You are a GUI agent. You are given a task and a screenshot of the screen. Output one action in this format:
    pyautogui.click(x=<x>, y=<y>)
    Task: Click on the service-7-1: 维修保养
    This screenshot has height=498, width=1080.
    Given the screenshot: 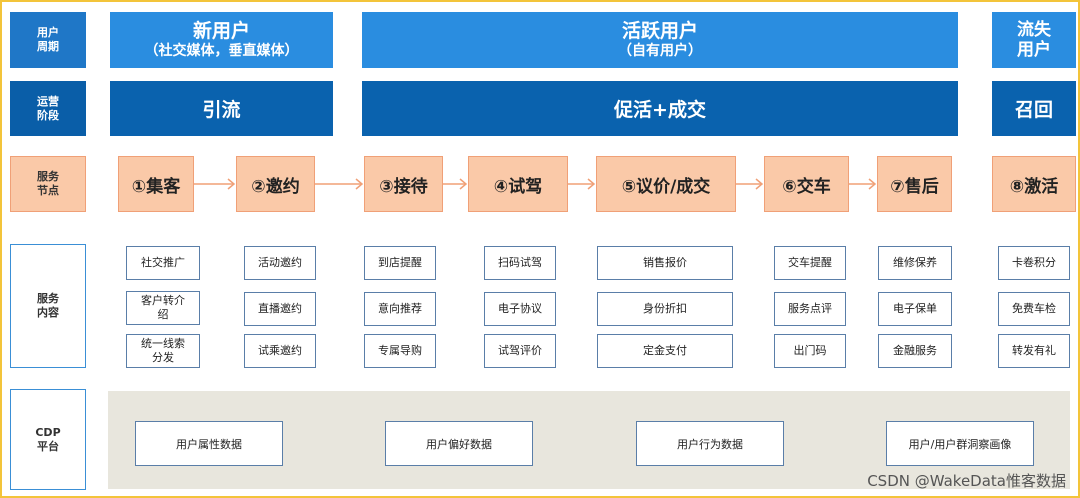 What is the action you would take?
    pyautogui.click(x=915, y=263)
    